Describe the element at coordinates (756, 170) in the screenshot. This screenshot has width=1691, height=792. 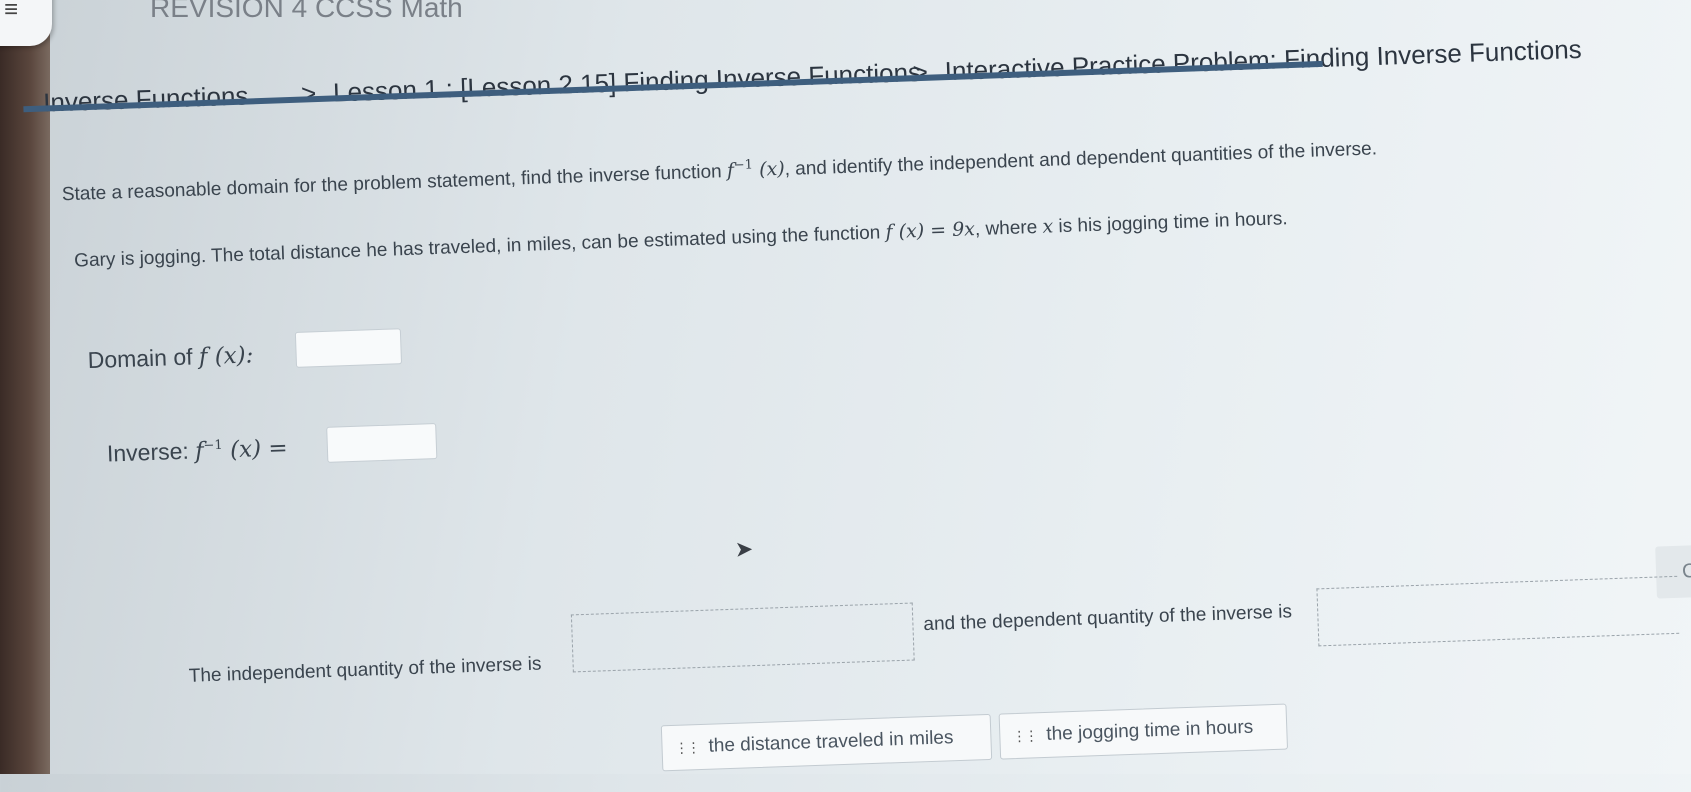
I see `instruction-function: f−1 (x)` at that location.